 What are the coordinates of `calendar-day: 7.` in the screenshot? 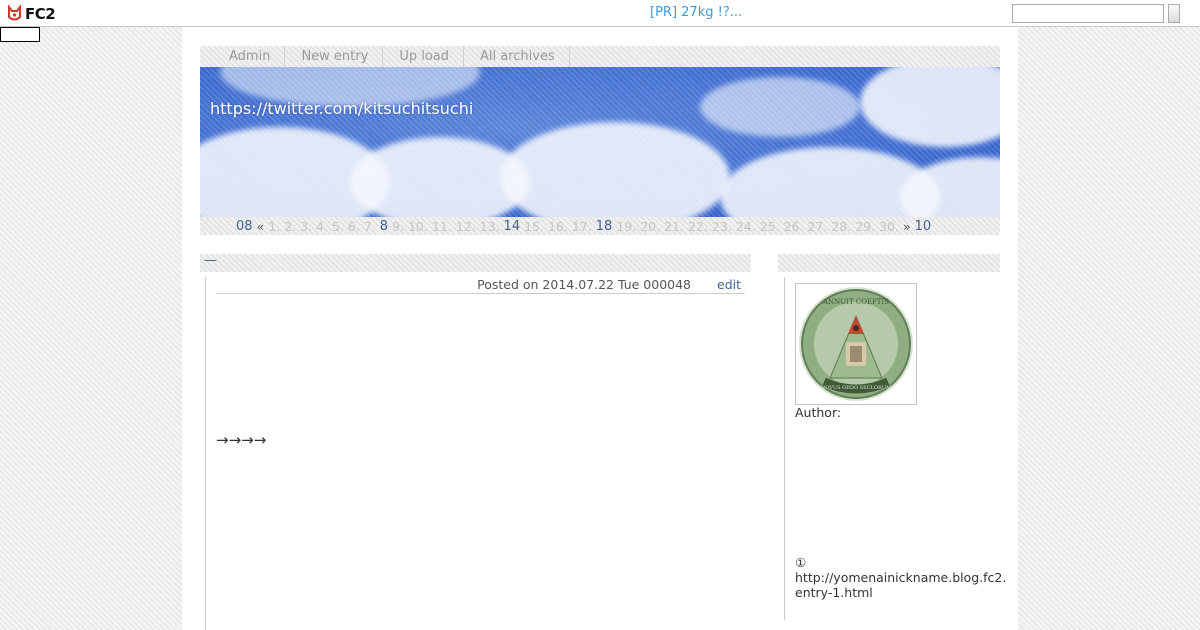 It's located at (369, 226).